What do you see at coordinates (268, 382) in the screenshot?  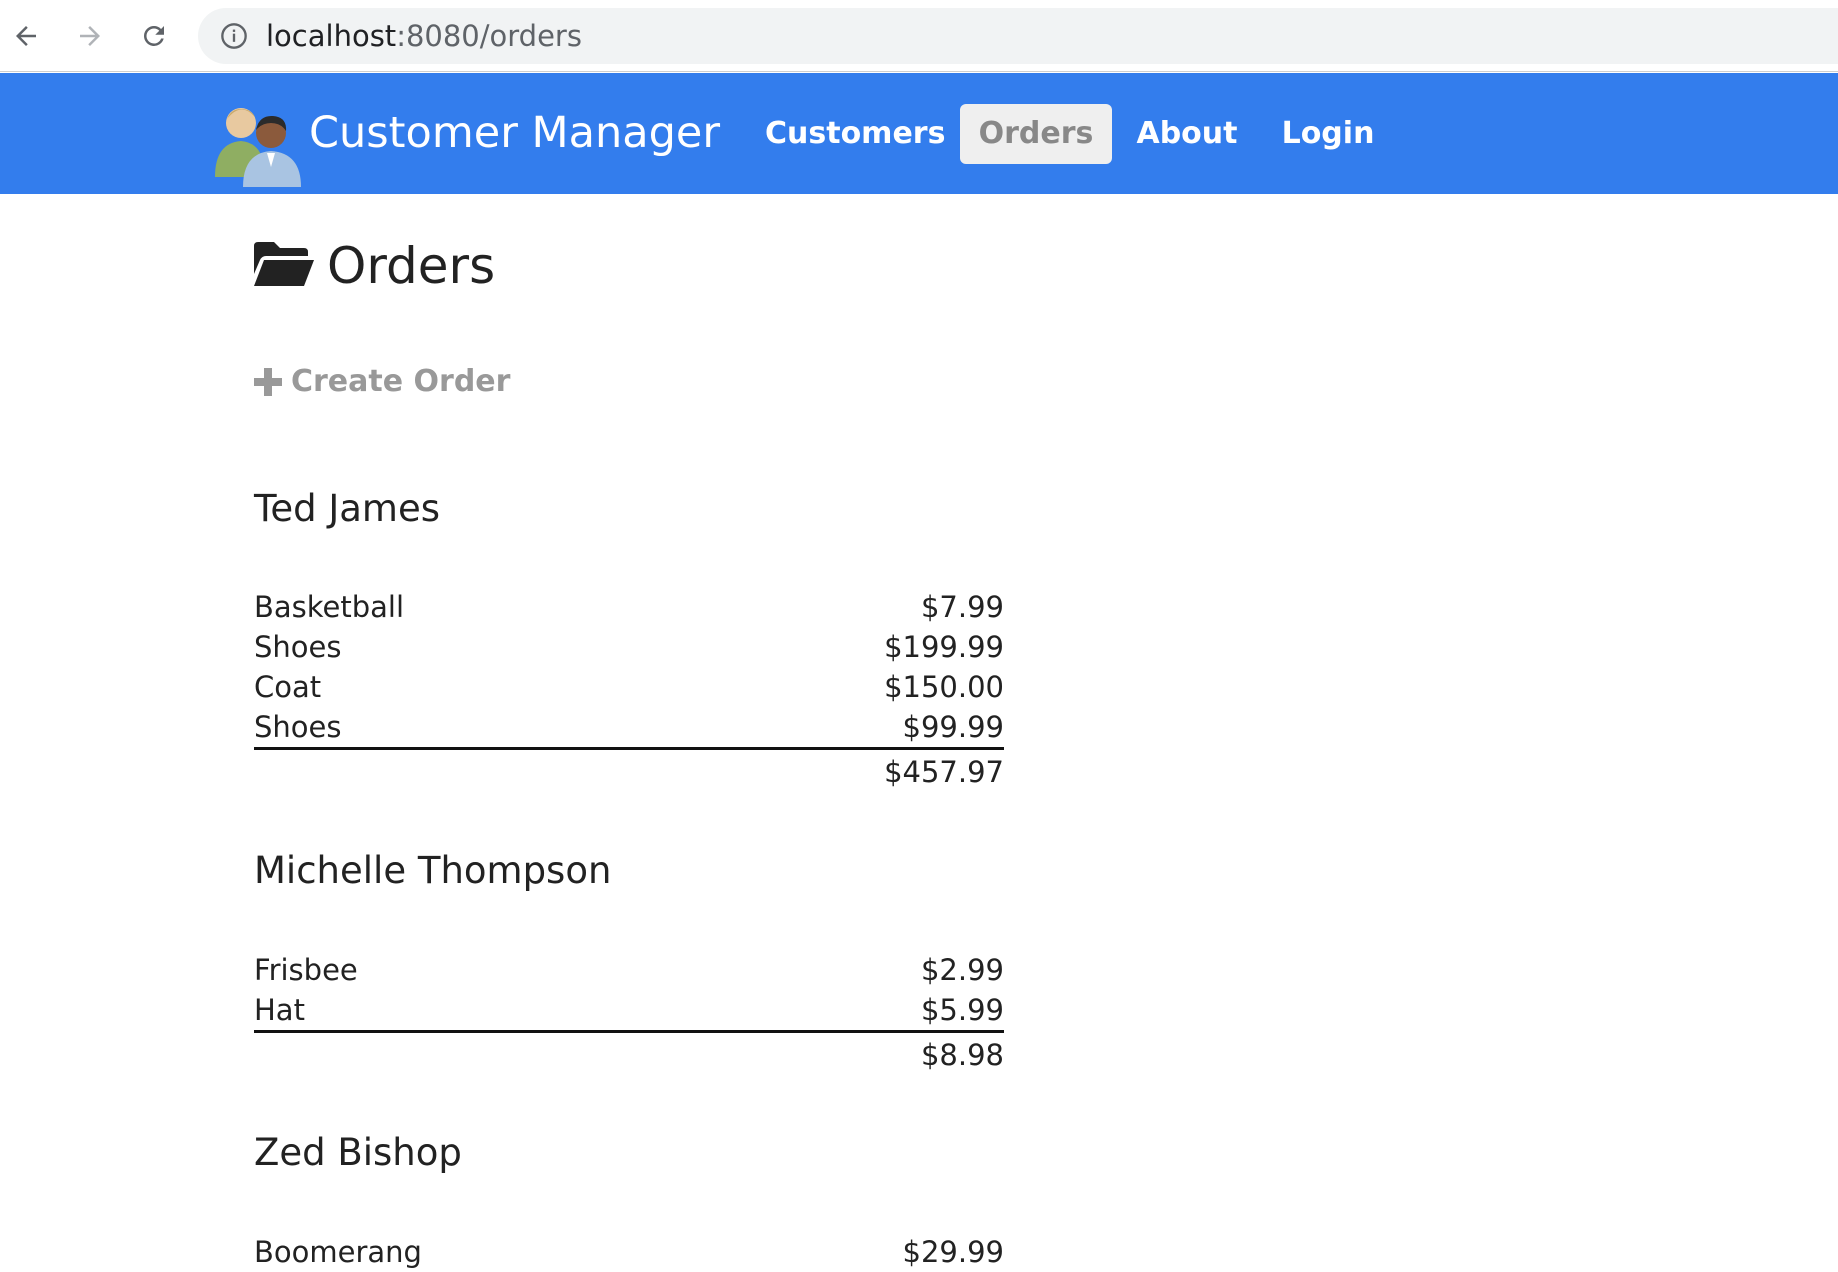 I see `plus-icon` at bounding box center [268, 382].